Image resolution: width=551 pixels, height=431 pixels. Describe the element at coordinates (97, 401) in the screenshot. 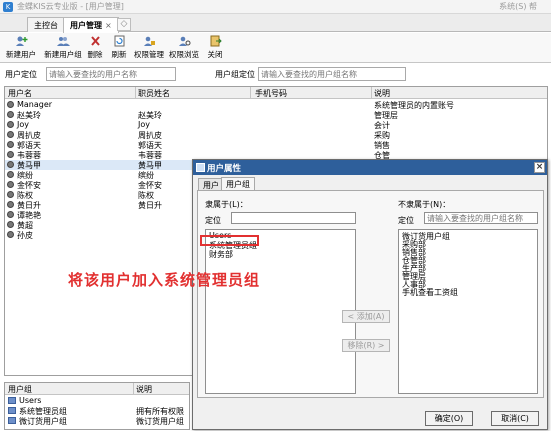

I see `group-row: Users` at that location.